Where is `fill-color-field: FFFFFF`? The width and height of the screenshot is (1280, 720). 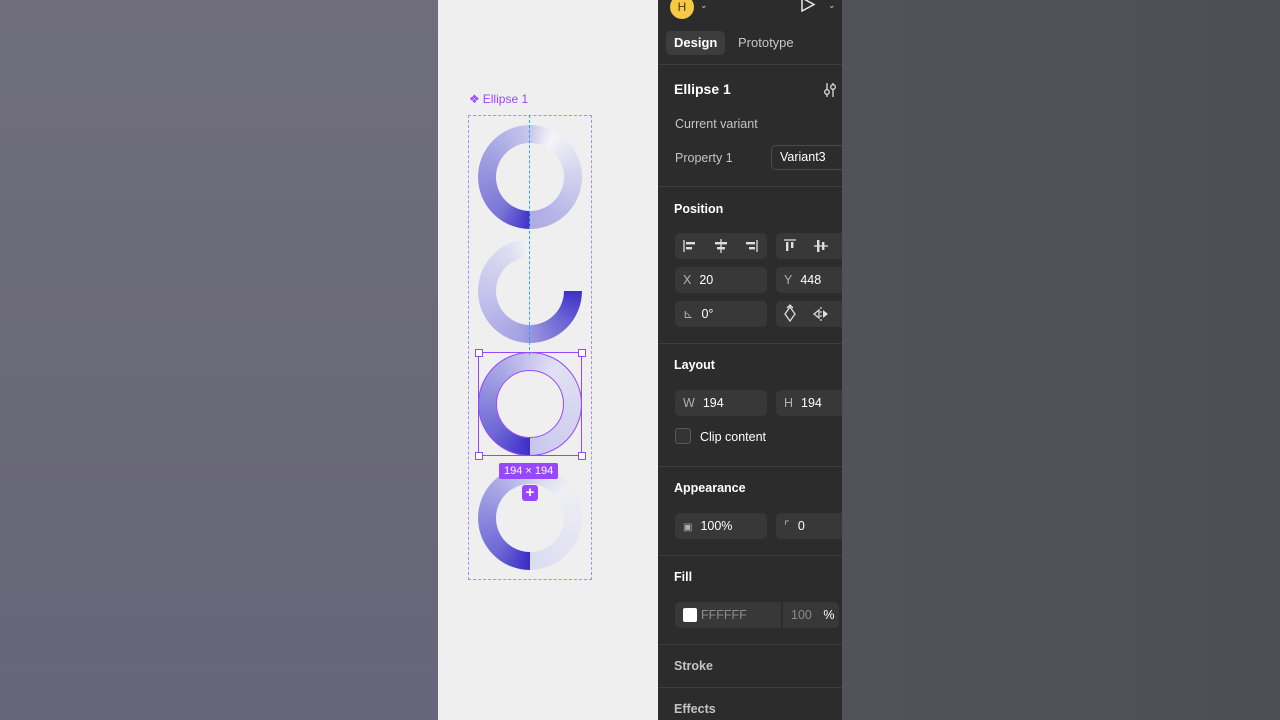
fill-color-field: FFFFFF is located at coordinates (728, 615).